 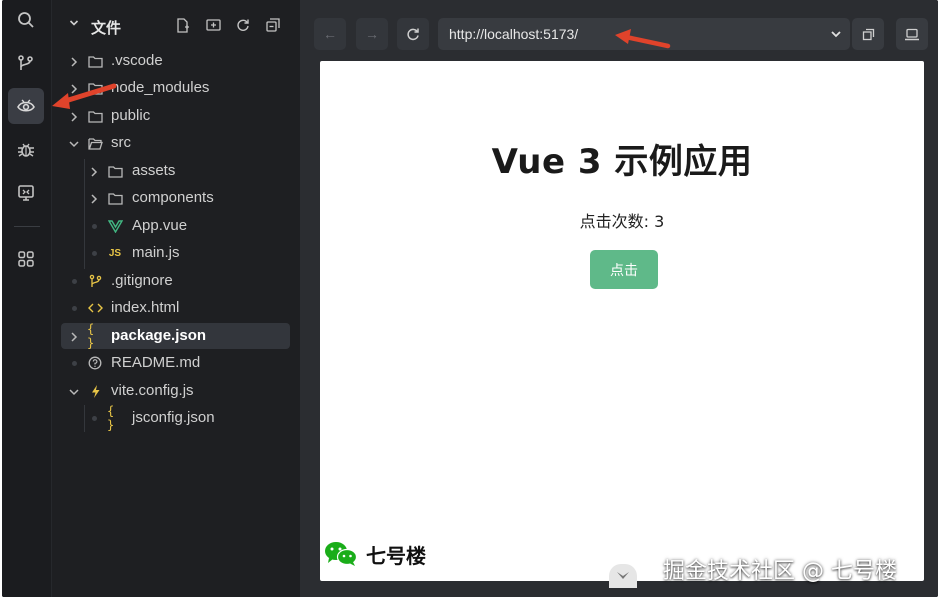 I want to click on laptop-icon, so click(x=912, y=34).